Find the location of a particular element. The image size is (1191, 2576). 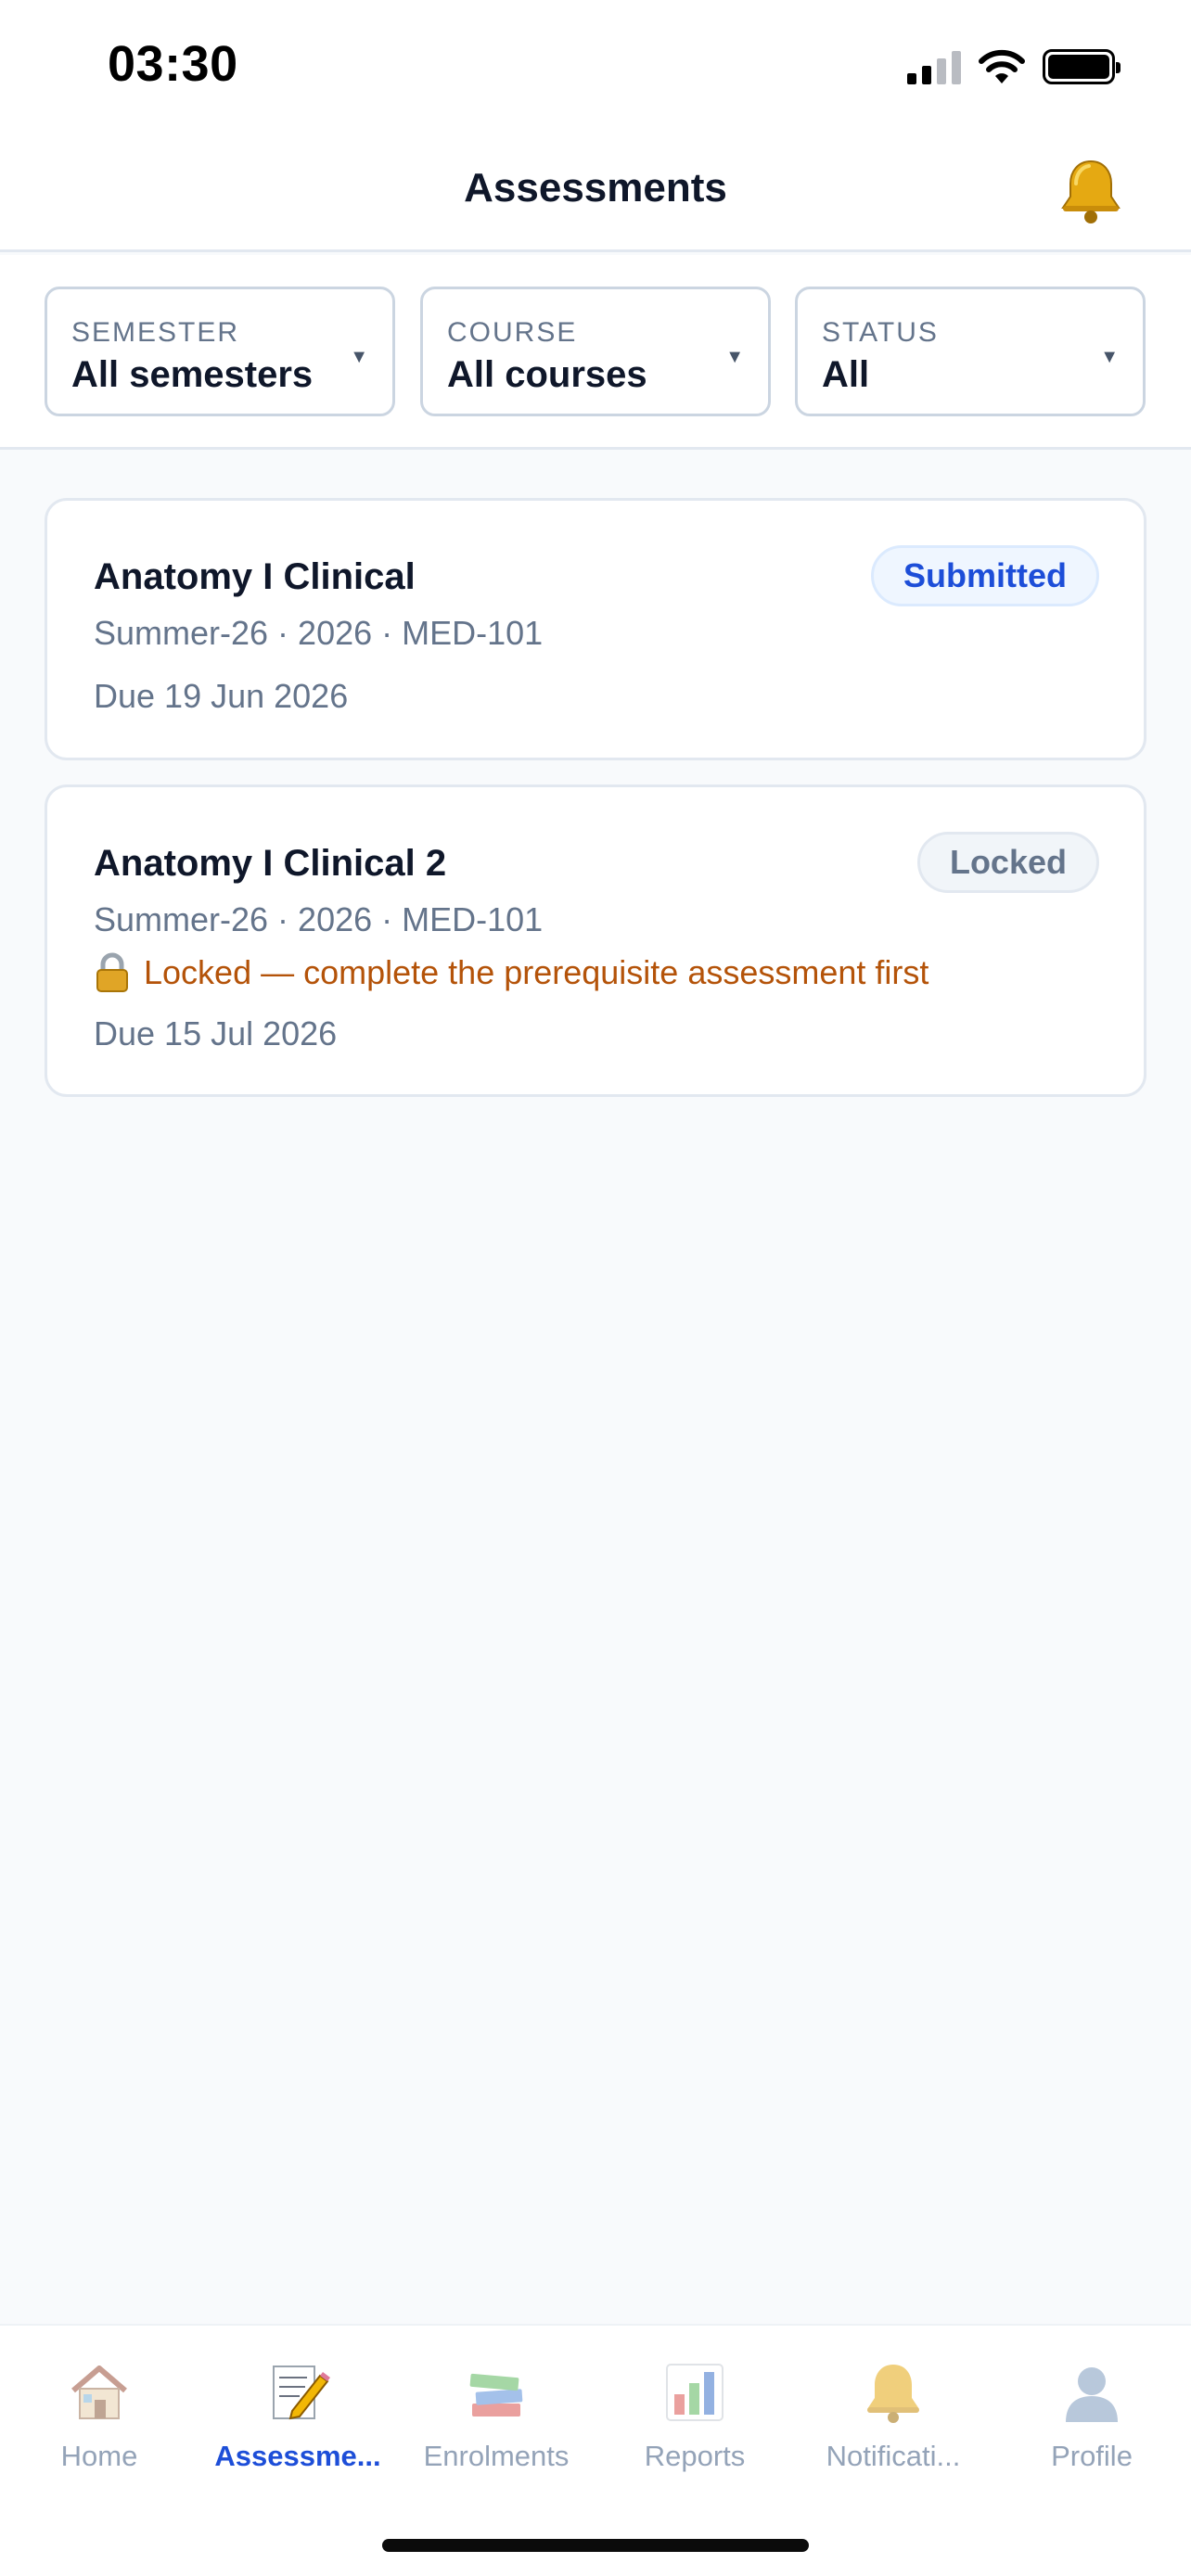

house-icon is located at coordinates (99, 2393).